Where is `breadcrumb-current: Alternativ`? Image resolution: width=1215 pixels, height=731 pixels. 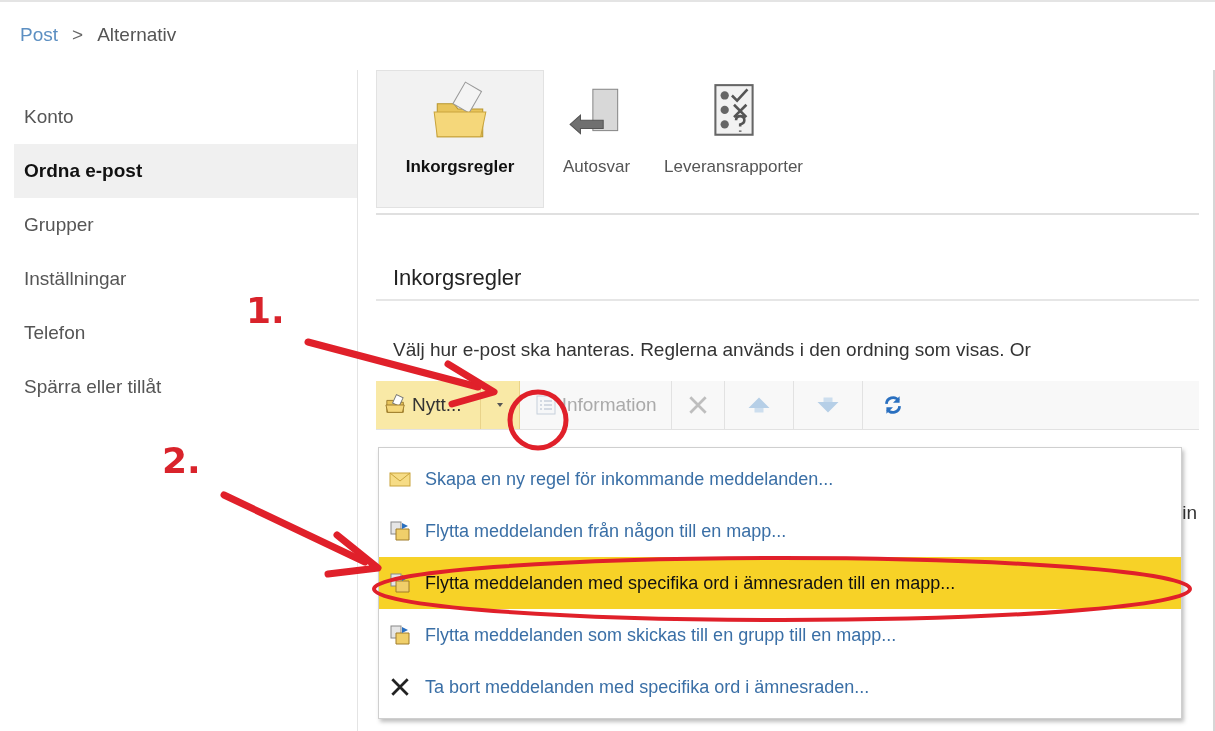
breadcrumb-current: Alternativ is located at coordinates (137, 35).